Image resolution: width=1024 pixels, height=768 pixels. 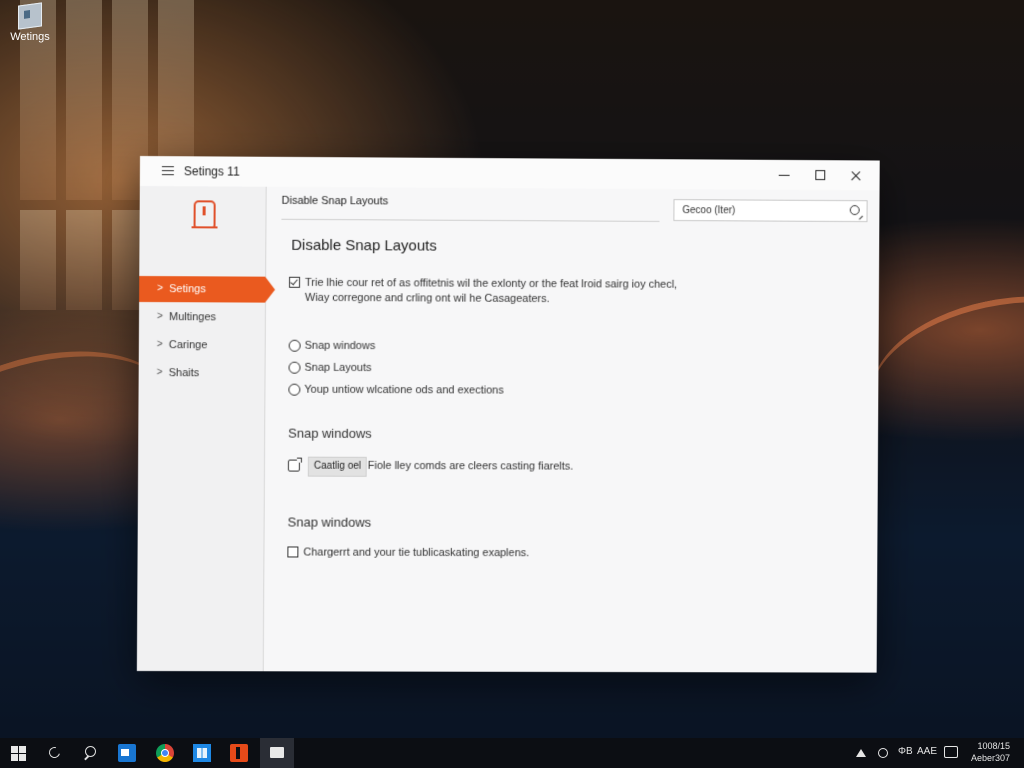 I want to click on desktop-icon-label: Wetings, so click(x=30, y=37).